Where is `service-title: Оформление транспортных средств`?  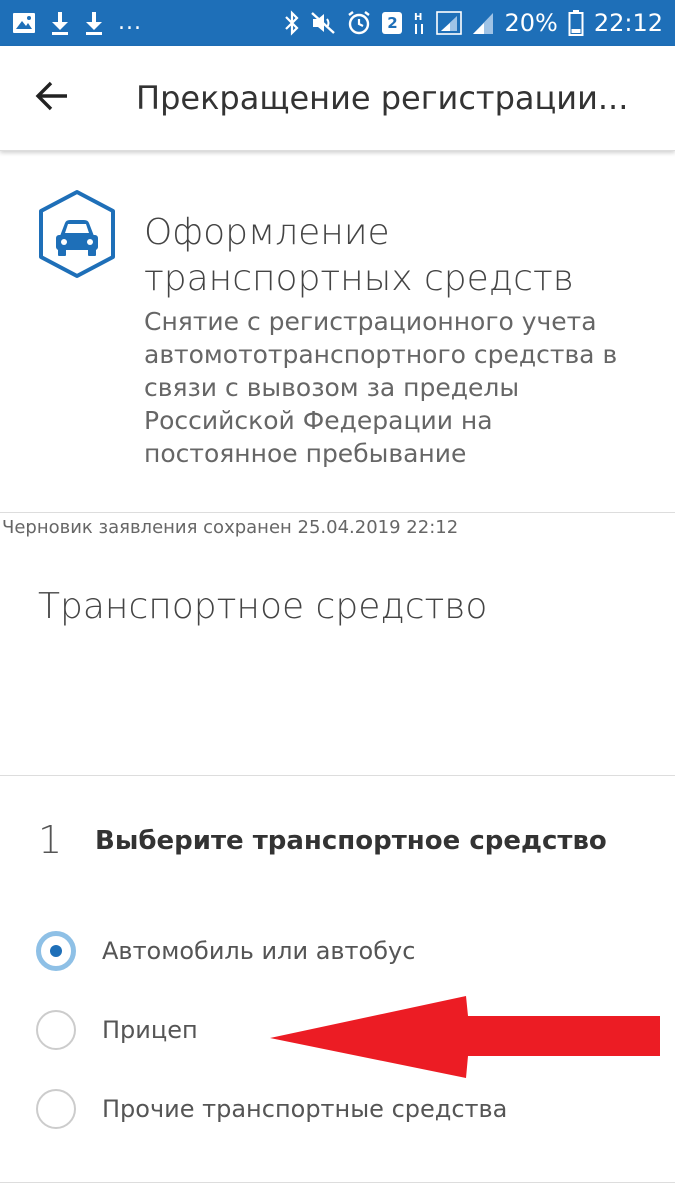
service-title: Оформление транспортных средств is located at coordinates (359, 255).